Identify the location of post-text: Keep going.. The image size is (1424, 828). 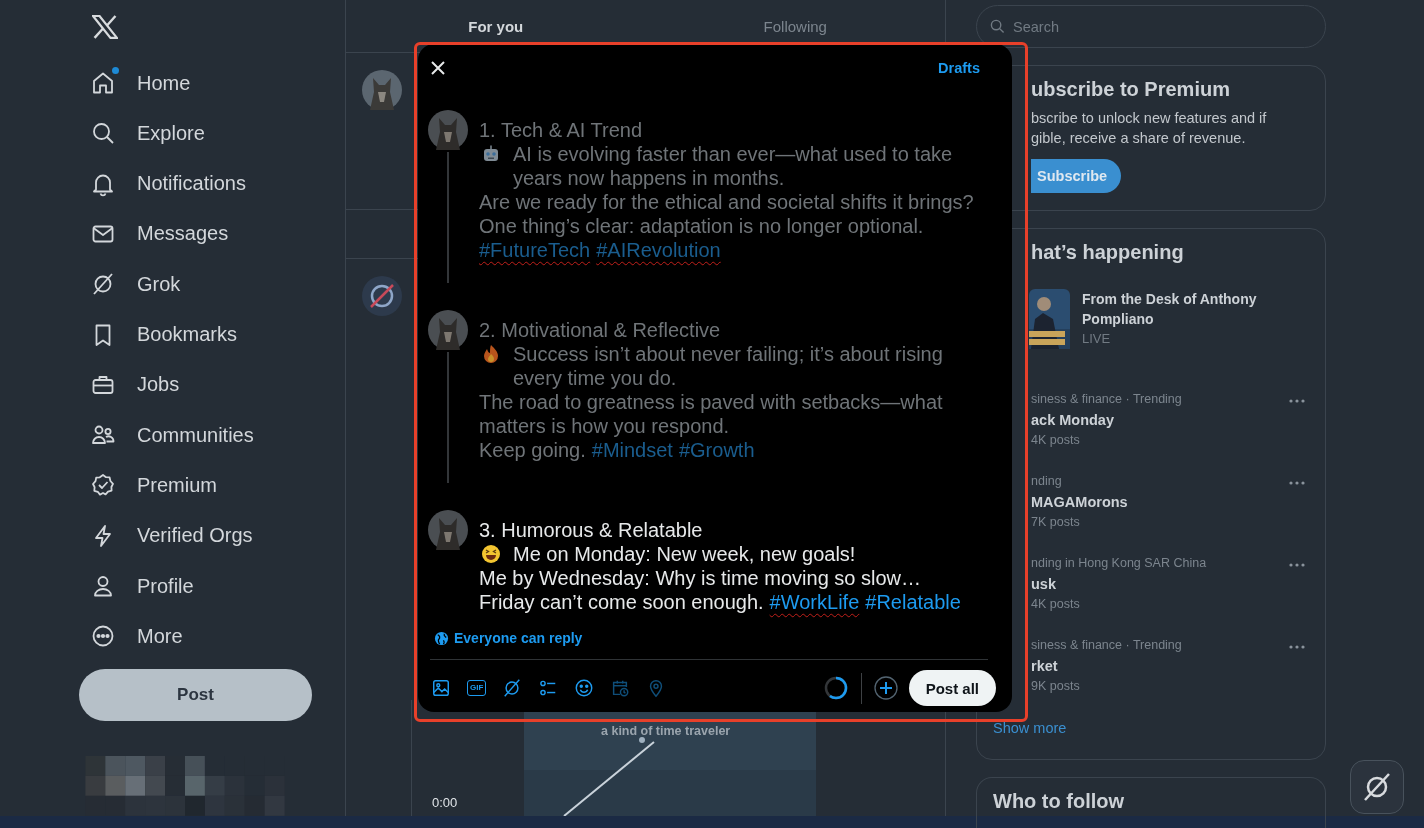
(532, 450).